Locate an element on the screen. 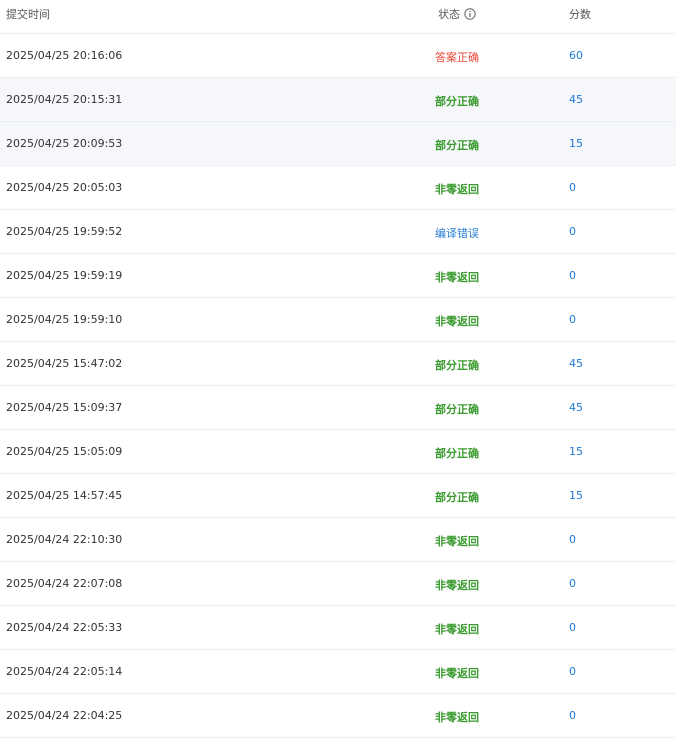 The width and height of the screenshot is (676, 743). submission-time: 2025/04/25 20:15:31 is located at coordinates (64, 99).